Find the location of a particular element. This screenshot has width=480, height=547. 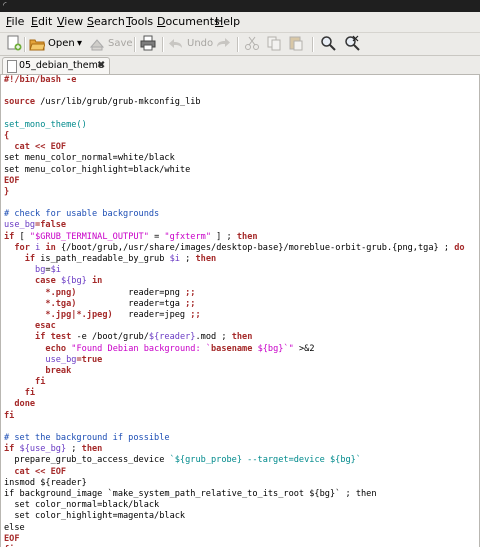

code-line: use_bg=false is located at coordinates (234, 225).